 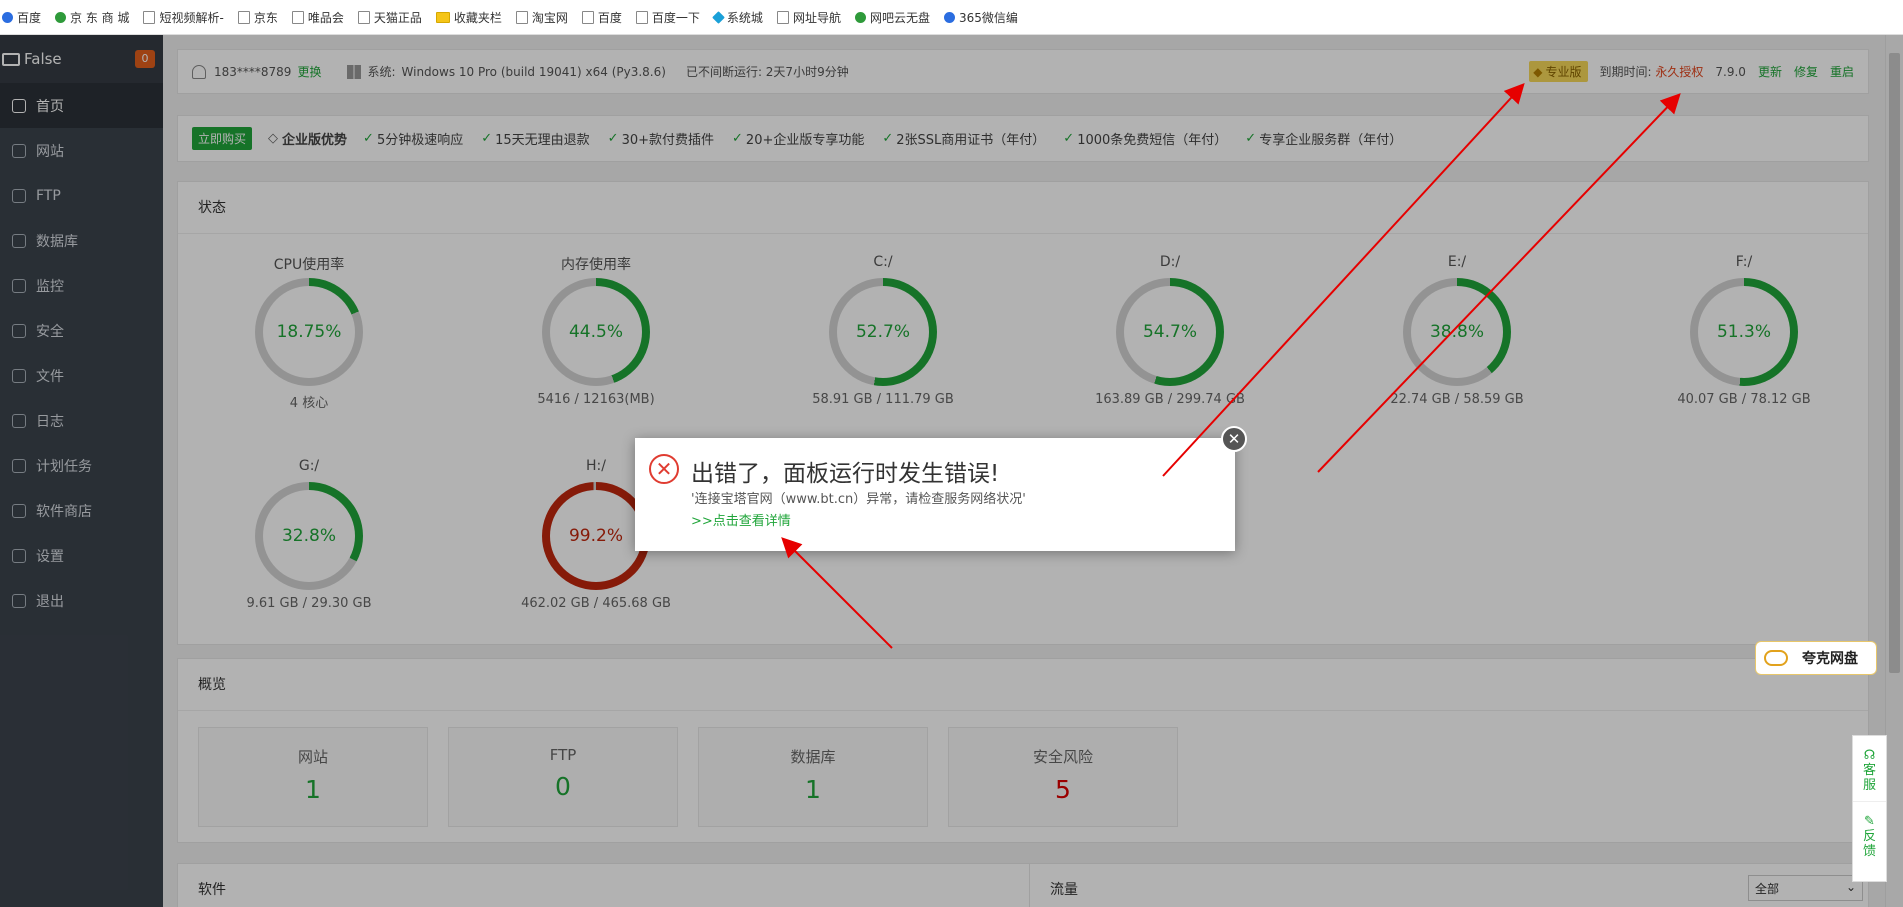 I want to click on bookmark-item: 365微信编, so click(x=980, y=17).